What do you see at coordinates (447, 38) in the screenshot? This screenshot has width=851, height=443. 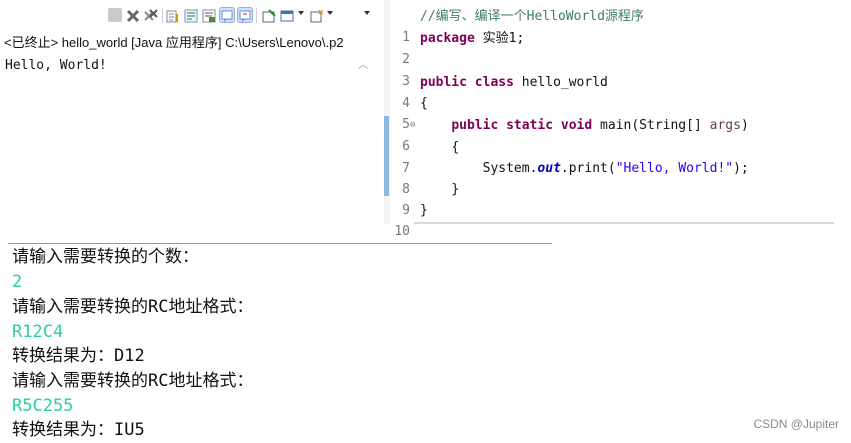 I see `keyword: package` at bounding box center [447, 38].